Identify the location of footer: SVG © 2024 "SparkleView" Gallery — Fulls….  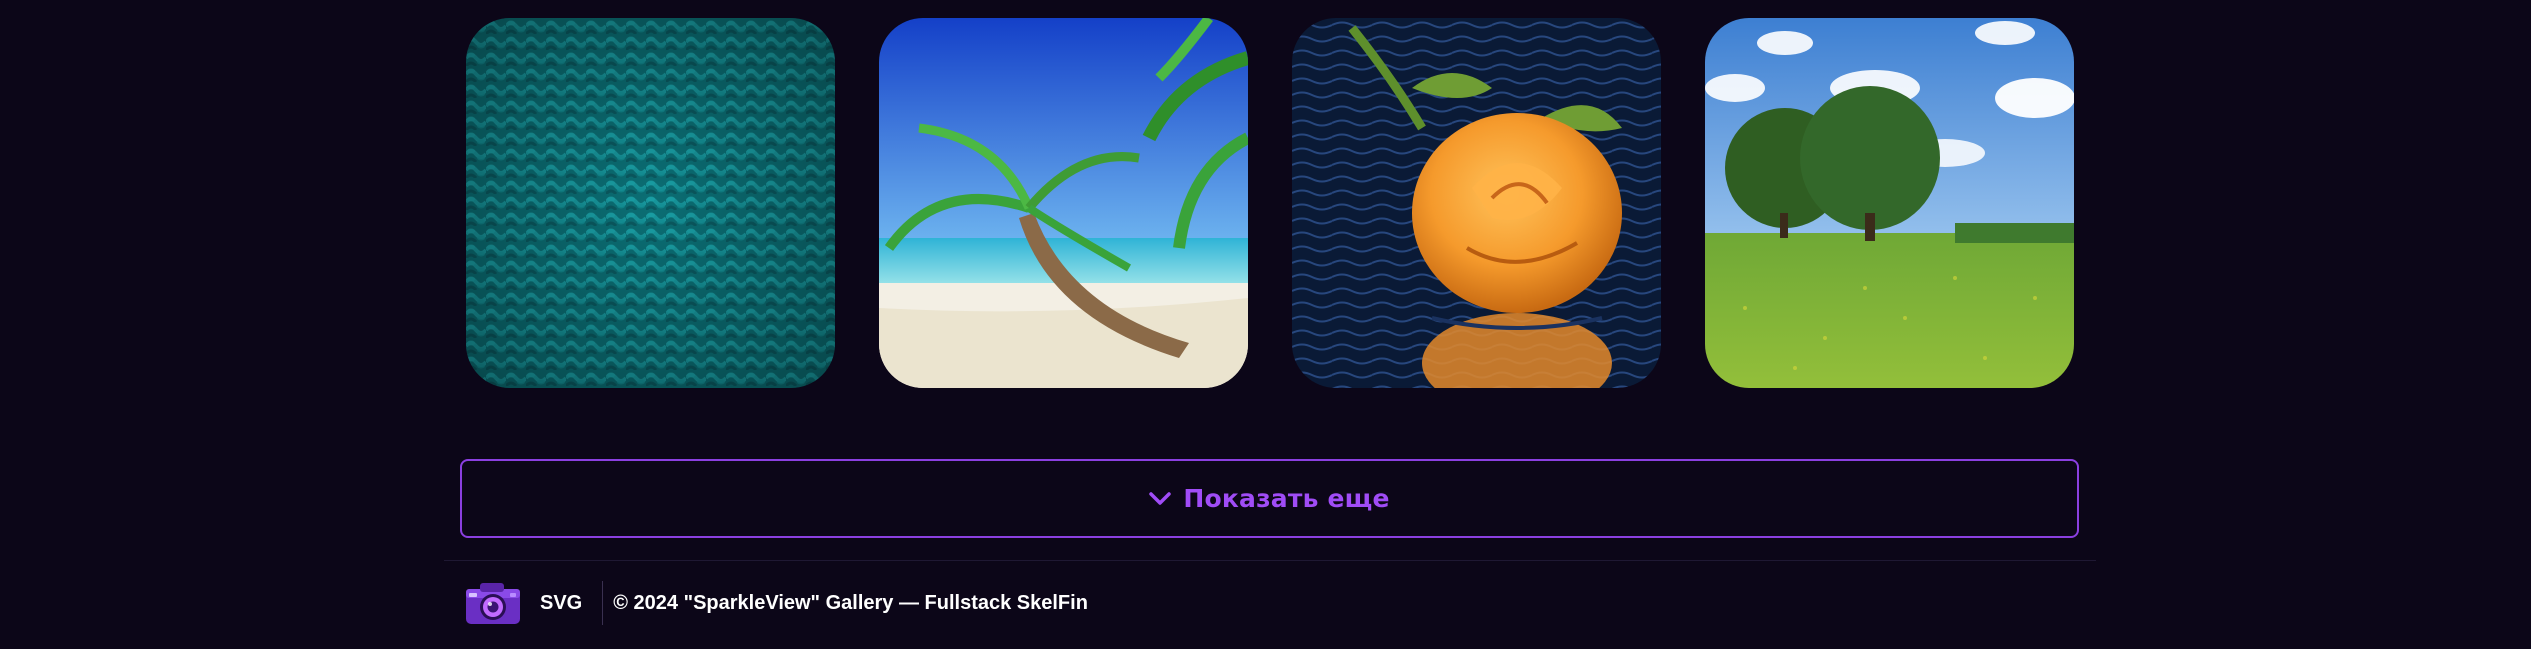
(776, 603).